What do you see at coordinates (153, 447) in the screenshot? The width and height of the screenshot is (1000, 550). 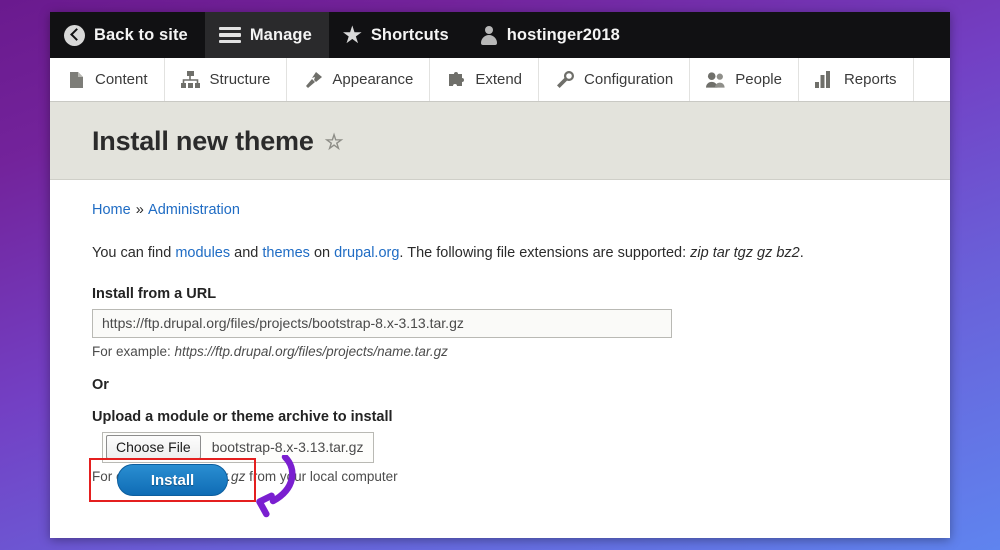 I see `choose-file-button: Choose File` at bounding box center [153, 447].